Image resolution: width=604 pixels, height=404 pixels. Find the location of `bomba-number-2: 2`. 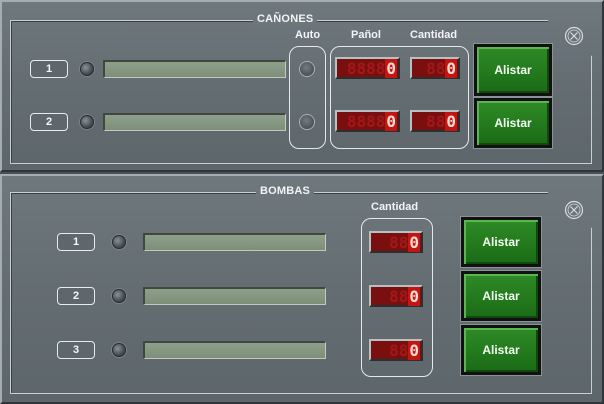

bomba-number-2: 2 is located at coordinates (76, 296).